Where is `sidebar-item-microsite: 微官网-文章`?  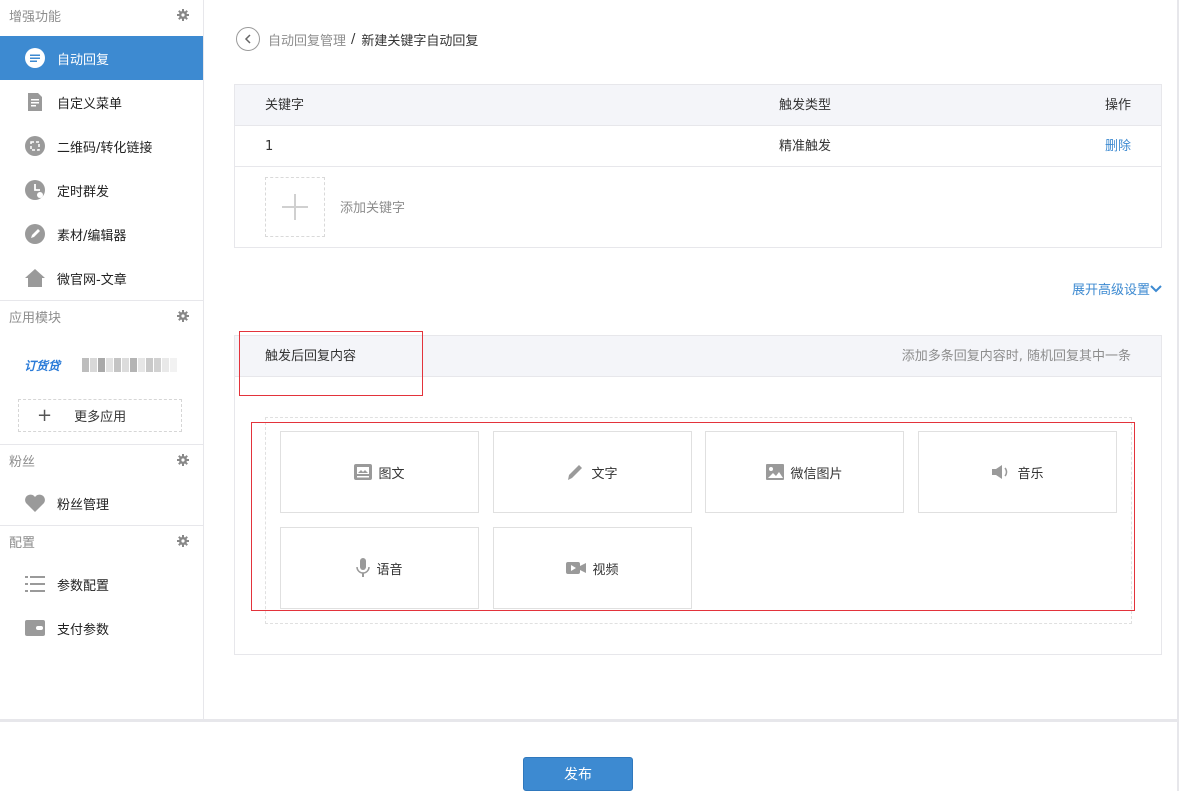
sidebar-item-microsite: 微官网-文章 is located at coordinates (101, 278).